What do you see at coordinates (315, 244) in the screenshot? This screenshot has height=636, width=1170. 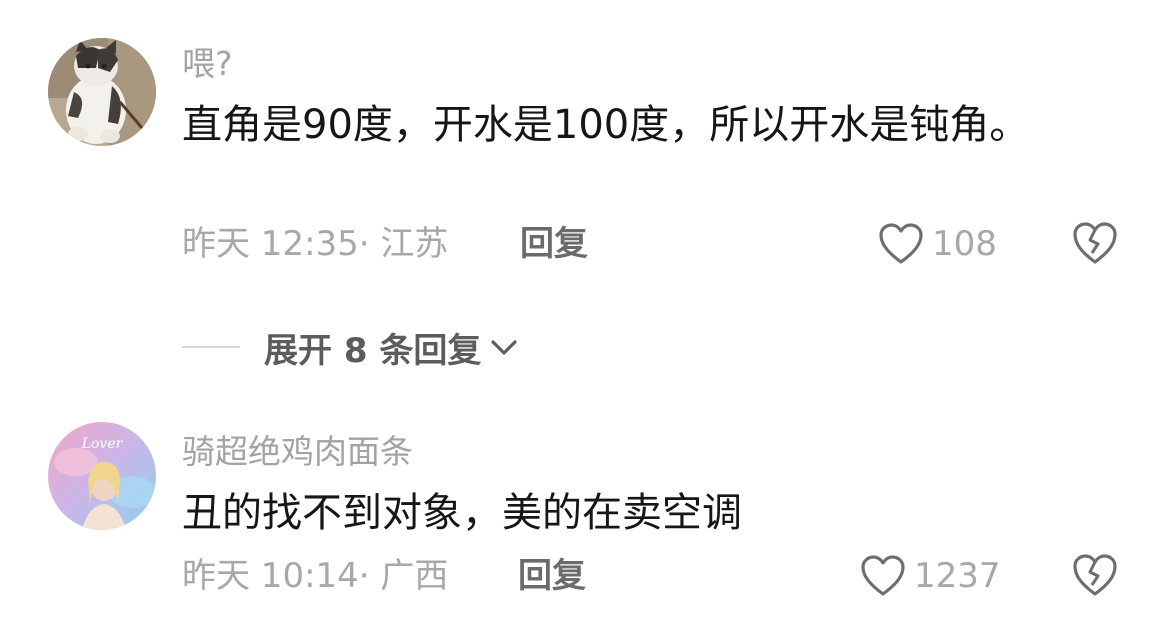 I see `comment-meta: 昨天 12:35· 江苏` at bounding box center [315, 244].